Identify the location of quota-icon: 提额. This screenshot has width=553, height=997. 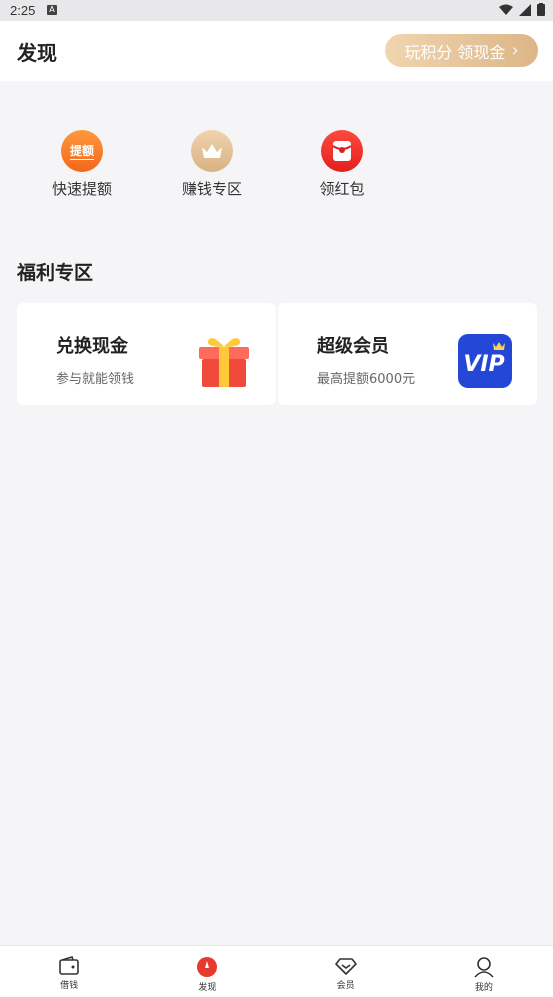
(82, 151).